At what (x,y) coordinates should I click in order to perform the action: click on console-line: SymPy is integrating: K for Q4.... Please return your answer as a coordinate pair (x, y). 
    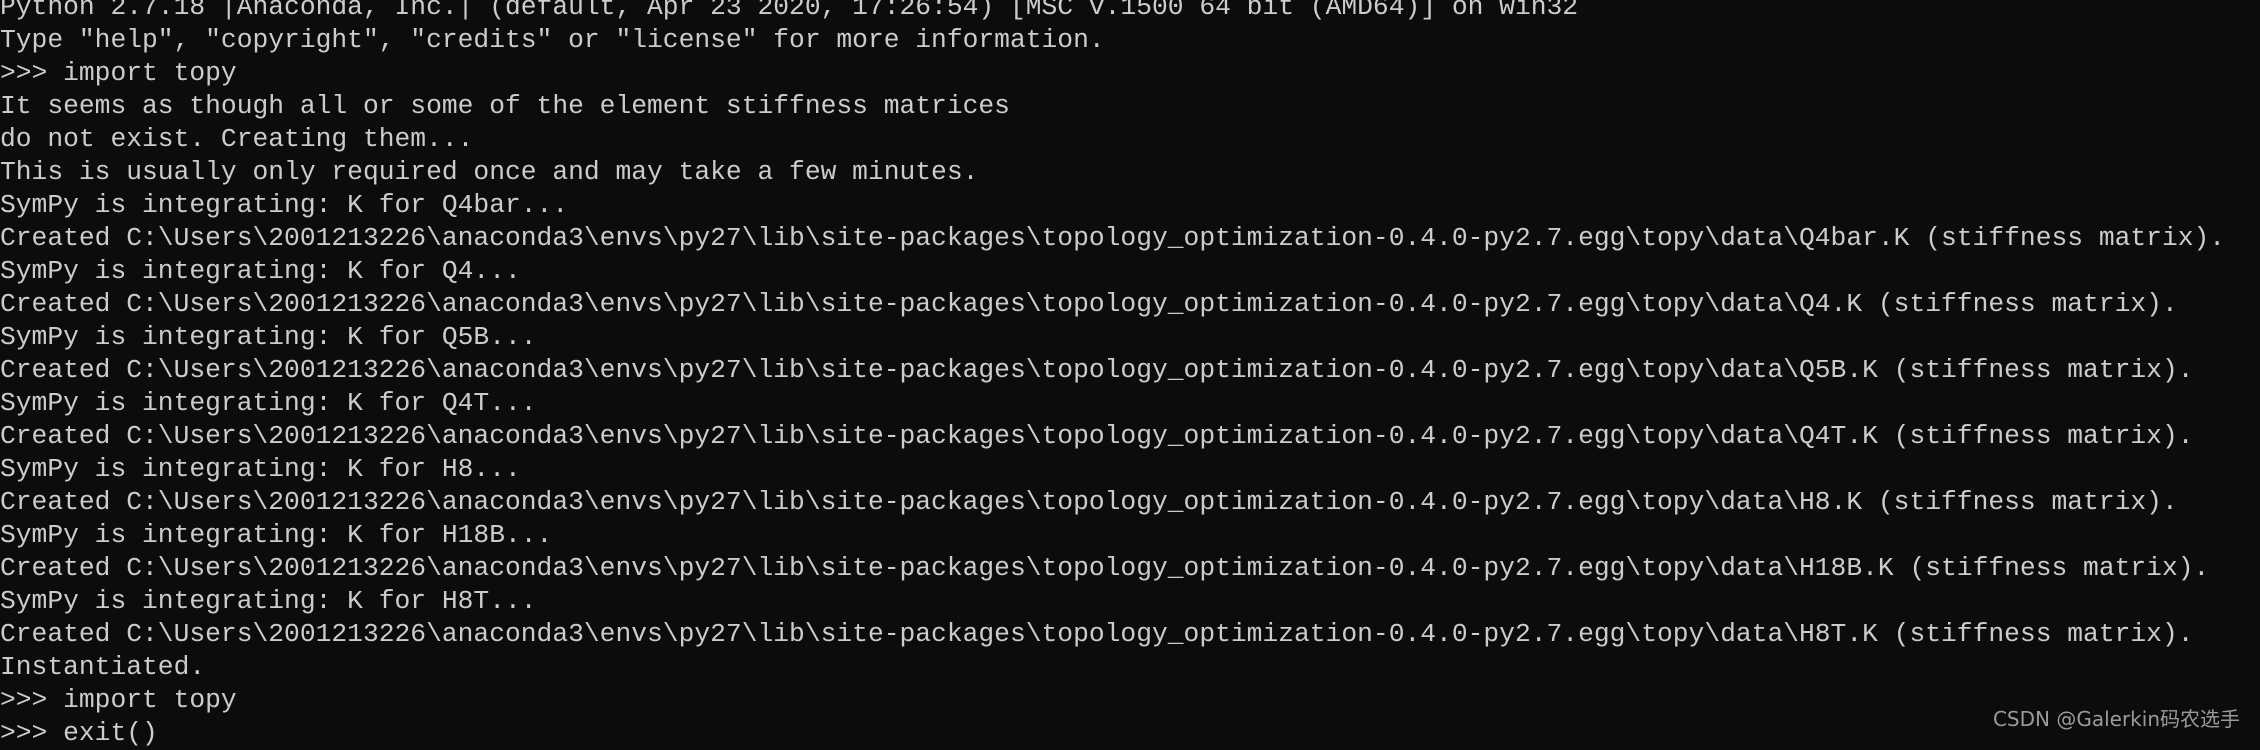
    Looking at the image, I should click on (260, 271).